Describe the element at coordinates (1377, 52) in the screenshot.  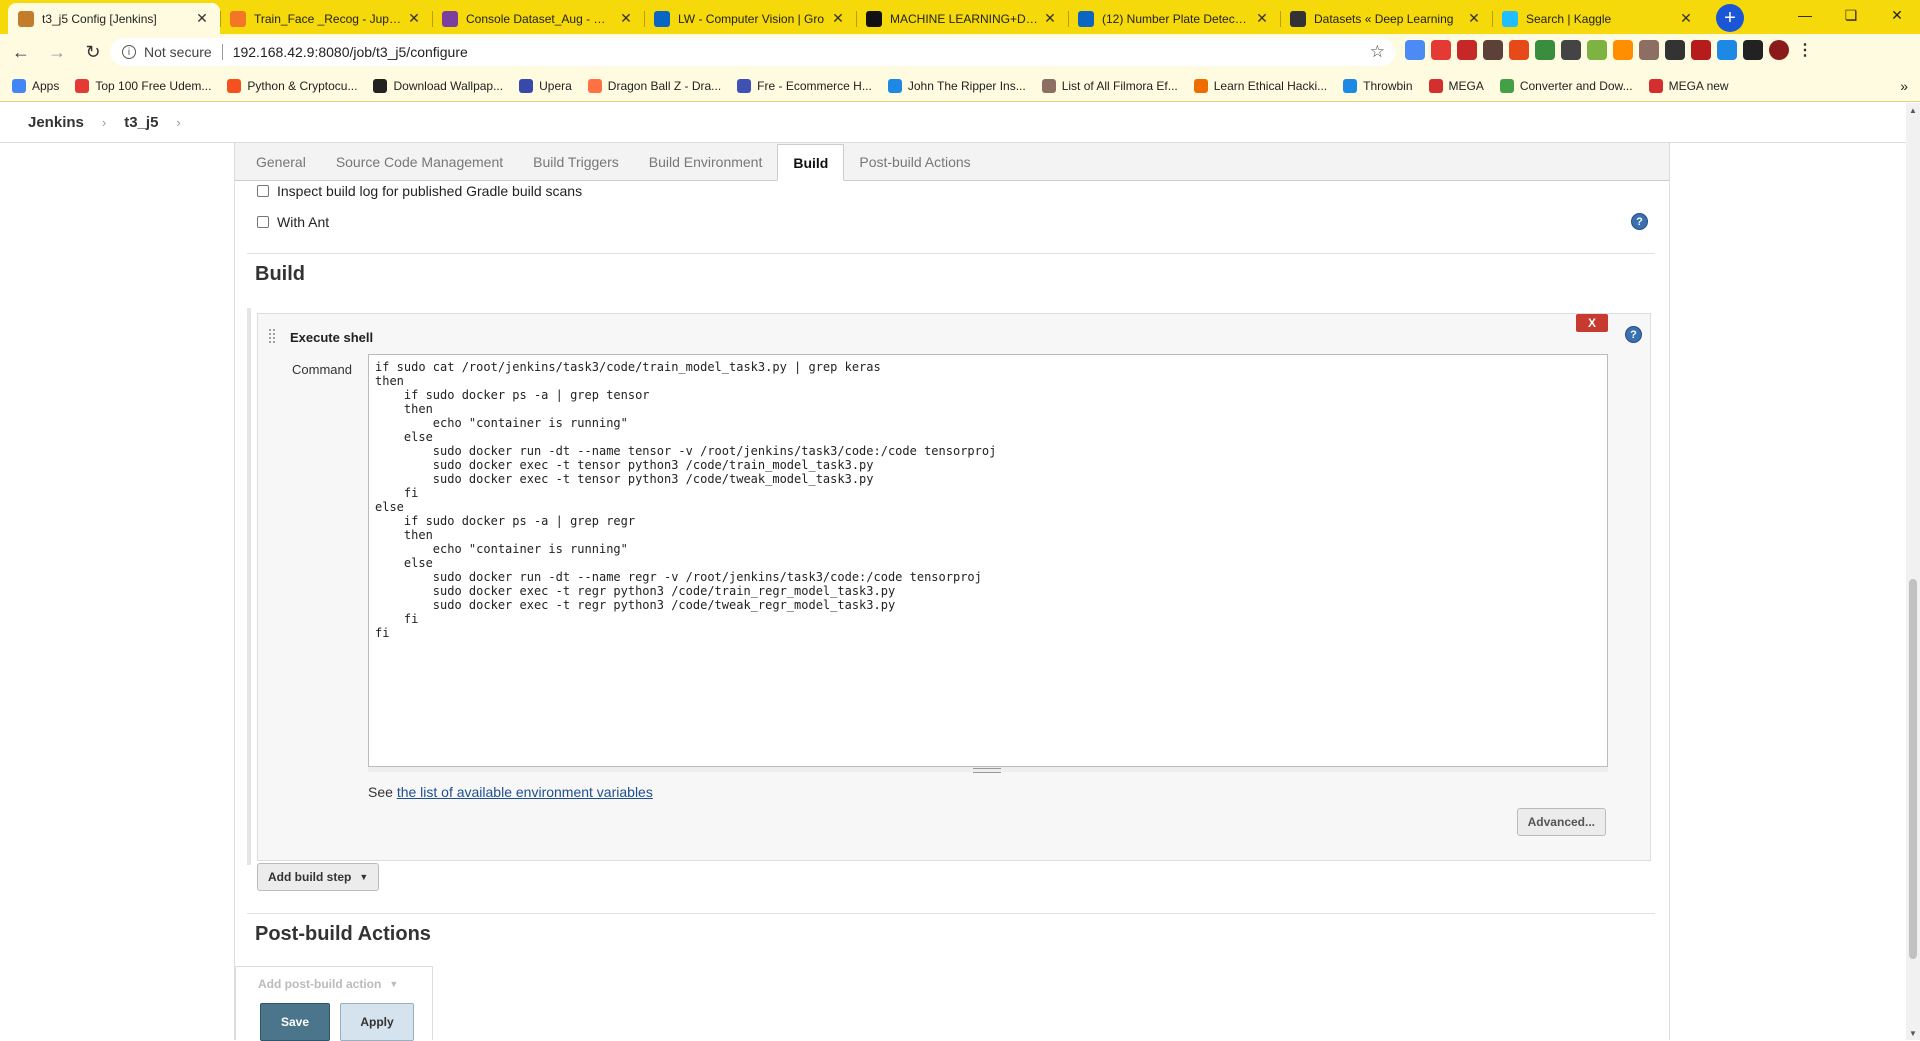
I see `bookmark-star-icon: ☆` at that location.